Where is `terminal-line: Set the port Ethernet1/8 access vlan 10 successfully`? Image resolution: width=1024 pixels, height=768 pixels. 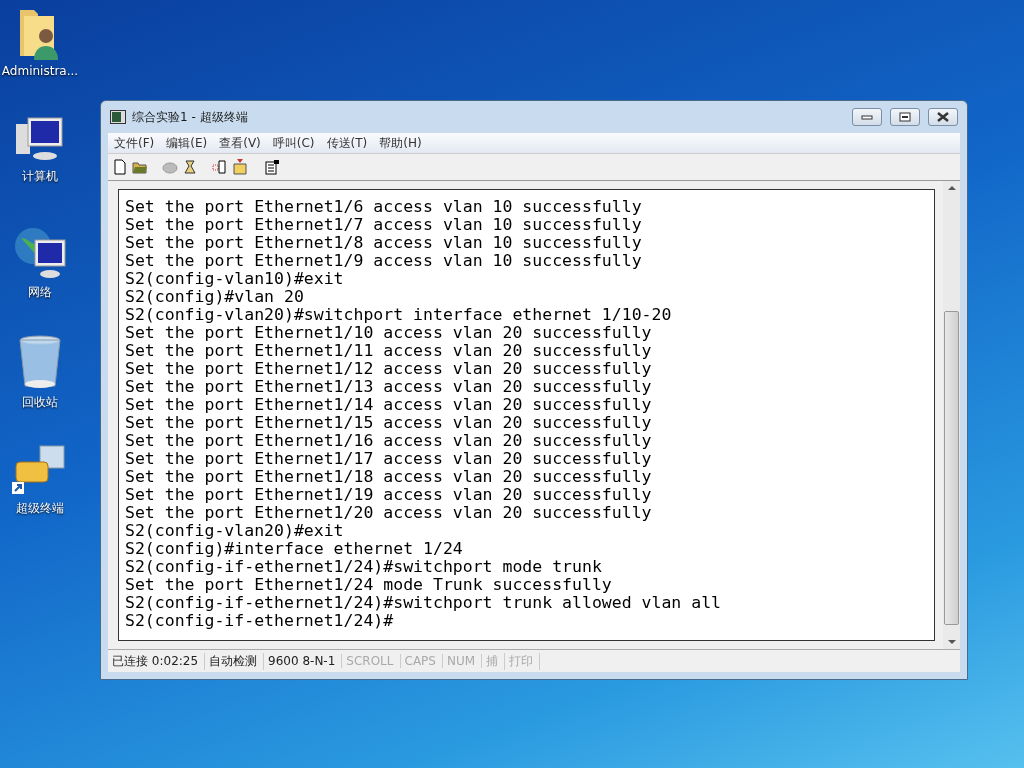
terminal-line: Set the port Ethernet1/8 access vlan 10 successfully is located at coordinates (384, 243).